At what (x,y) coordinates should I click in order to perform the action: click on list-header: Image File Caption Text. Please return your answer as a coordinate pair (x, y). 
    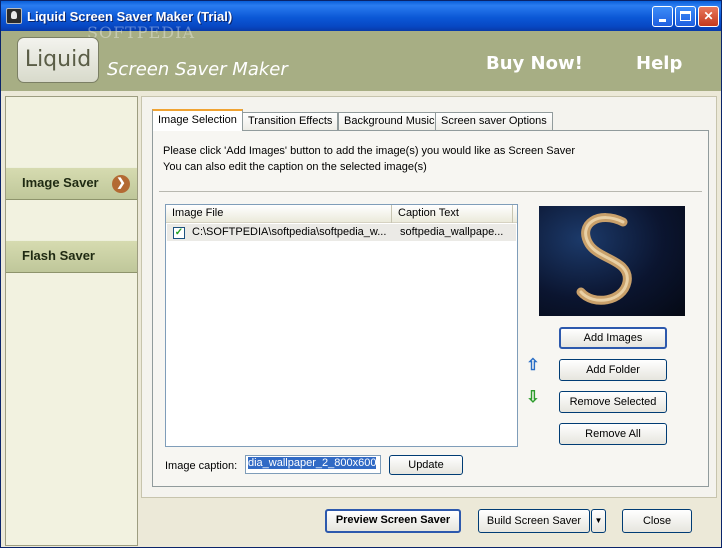
    Looking at the image, I should click on (341, 214).